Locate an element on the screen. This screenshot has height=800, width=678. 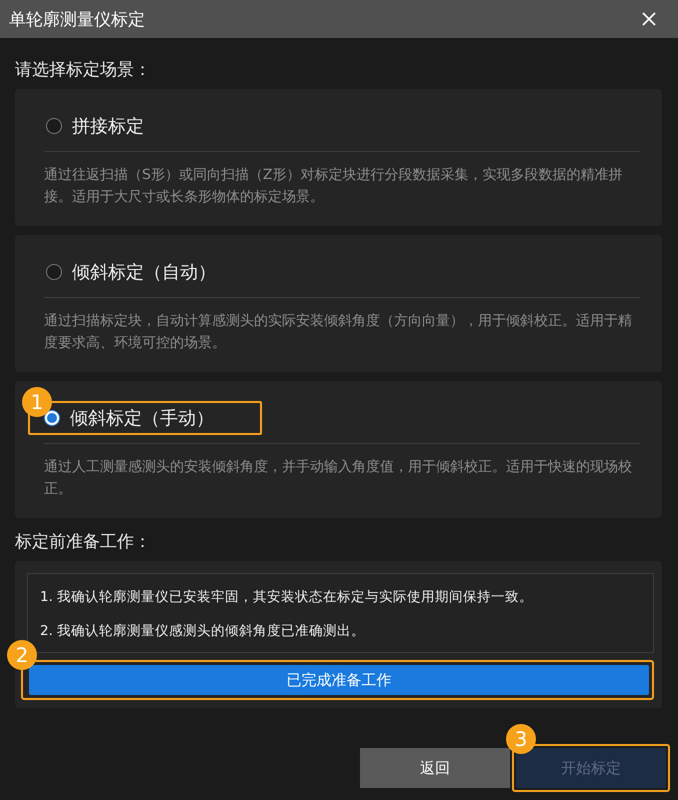
radio-option: 倾斜标定（自动） is located at coordinates (135, 272).